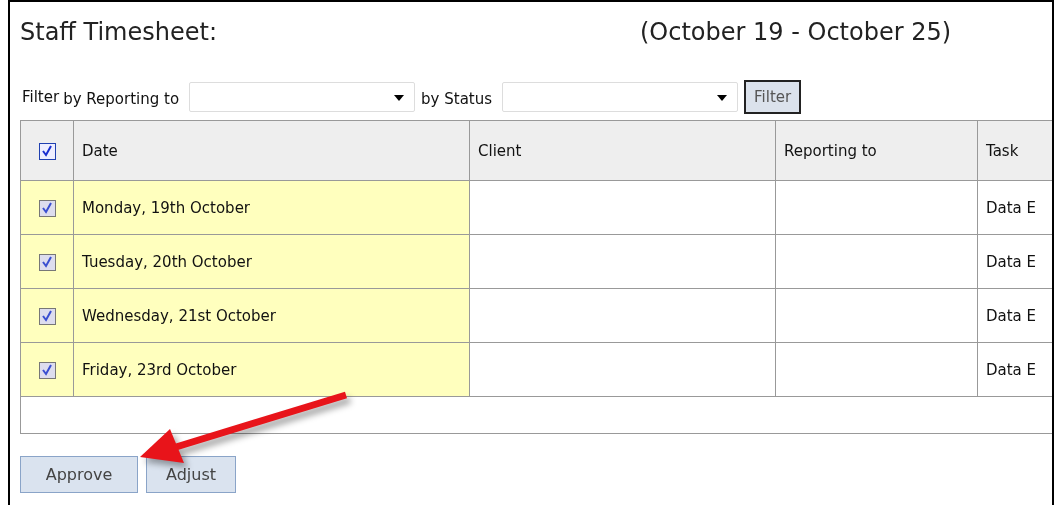 The width and height of the screenshot is (1054, 507). What do you see at coordinates (876, 150) in the screenshot?
I see `column-header: Reporting to` at bounding box center [876, 150].